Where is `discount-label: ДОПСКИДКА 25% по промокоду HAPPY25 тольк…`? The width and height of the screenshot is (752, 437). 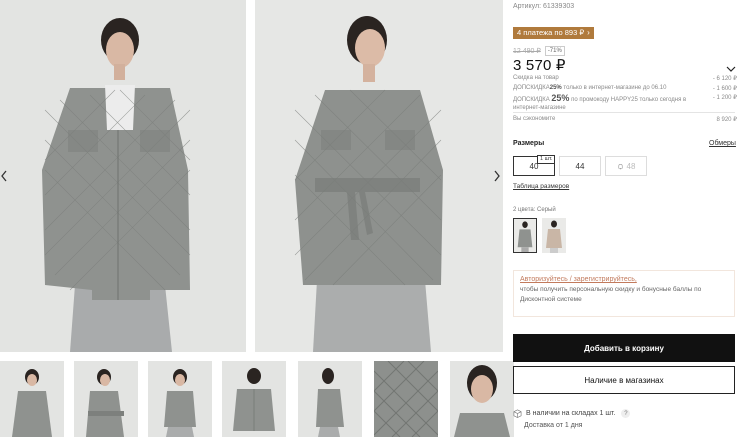
discount-label: ДОПСКИДКА 25% по промокоду HAPPY25 тольк… is located at coordinates (600, 102).